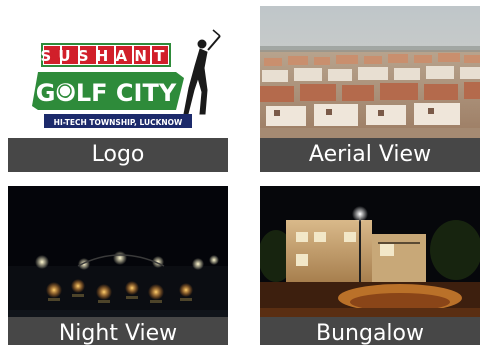 The width and height of the screenshot is (486, 345). What do you see at coordinates (106, 93) in the screenshot?
I see `logo-main-word: GOLF CITY` at bounding box center [106, 93].